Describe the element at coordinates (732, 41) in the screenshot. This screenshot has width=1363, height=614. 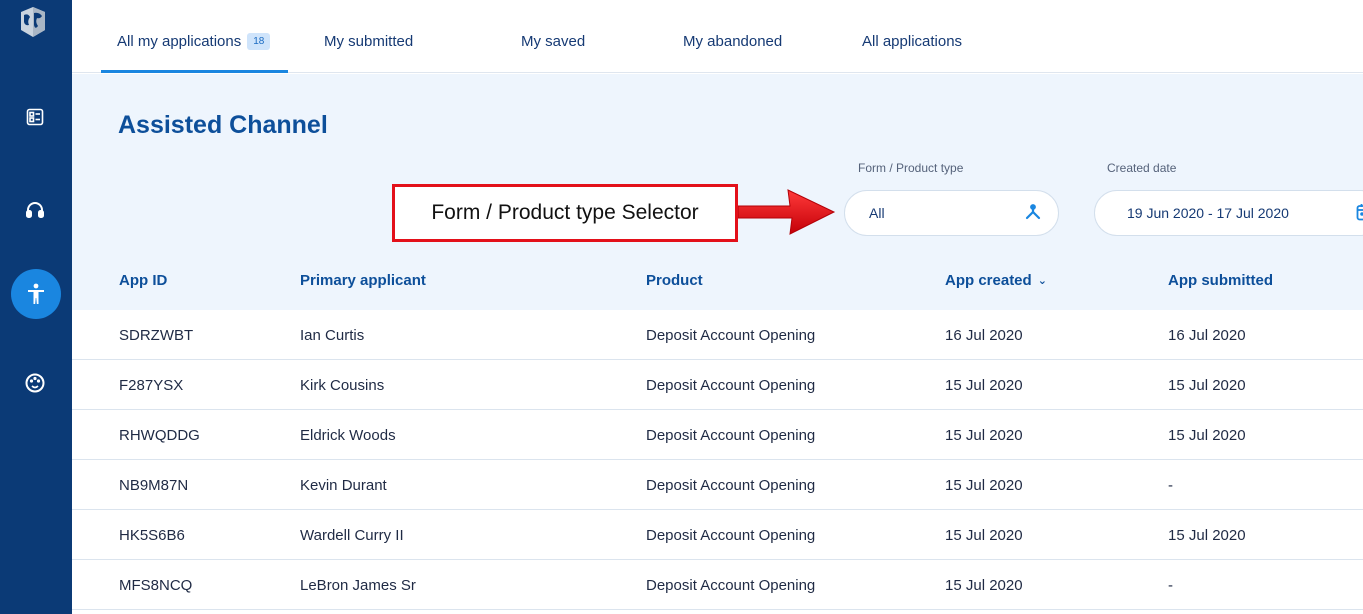
I see `tab-my-abandoned: My abandoned` at that location.